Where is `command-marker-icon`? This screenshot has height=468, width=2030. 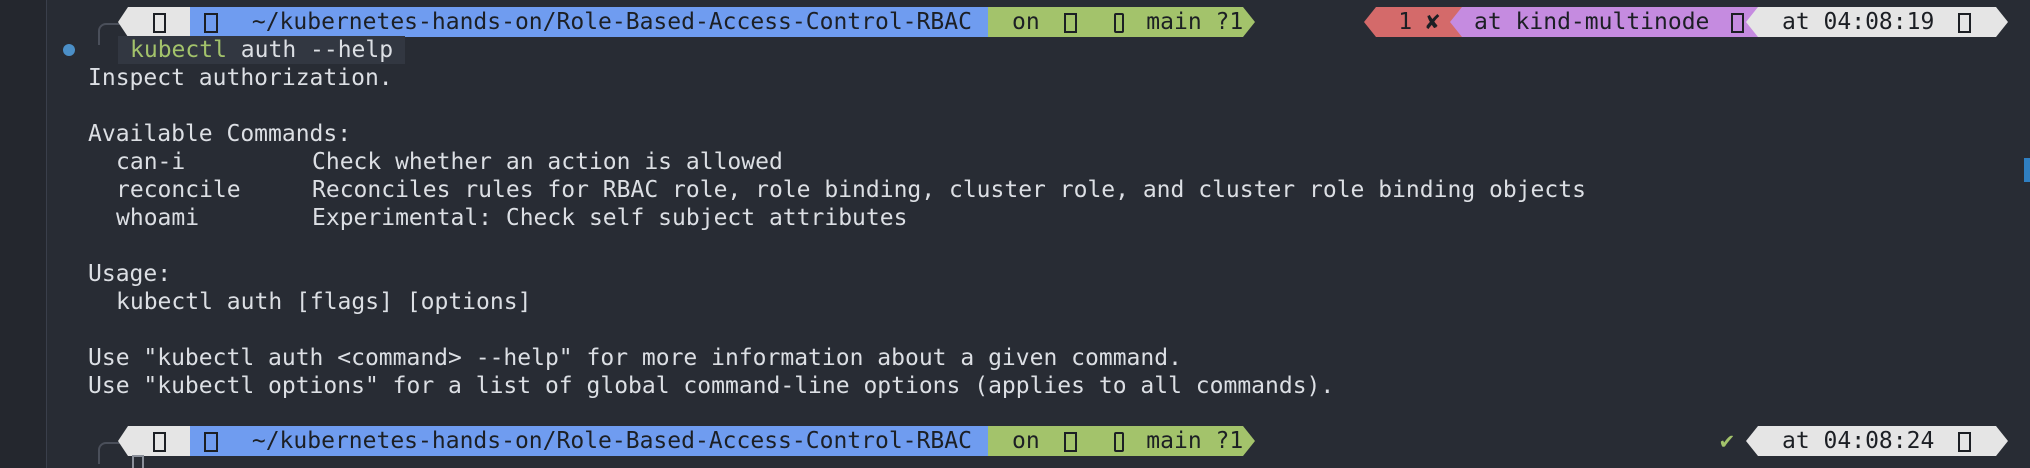
command-marker-icon is located at coordinates (69, 50).